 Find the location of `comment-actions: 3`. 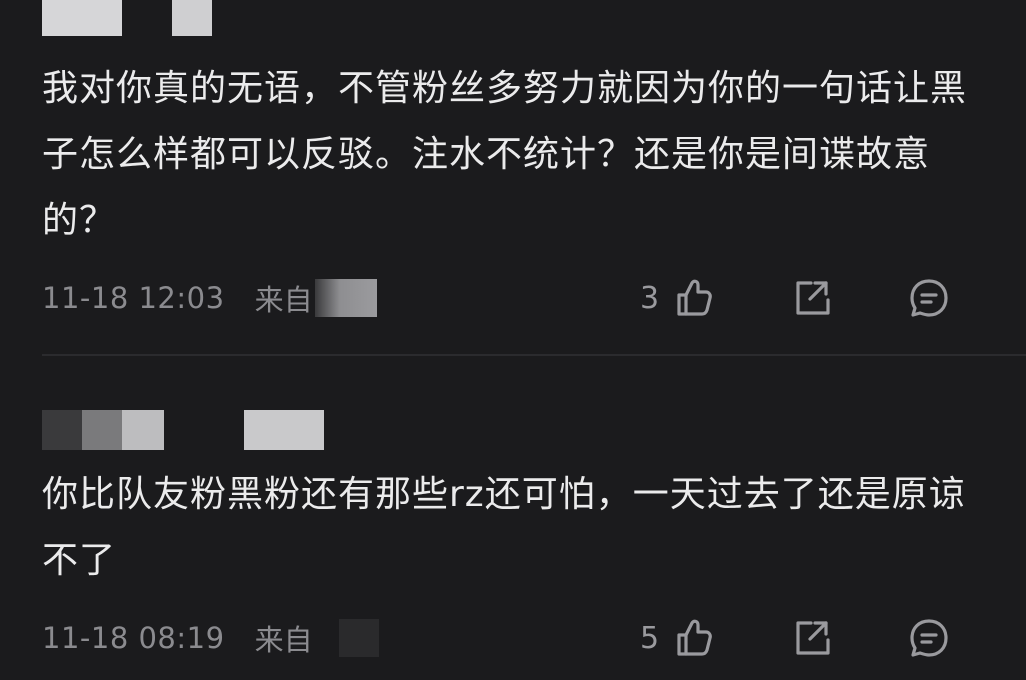

comment-actions: 3 is located at coordinates (795, 298).